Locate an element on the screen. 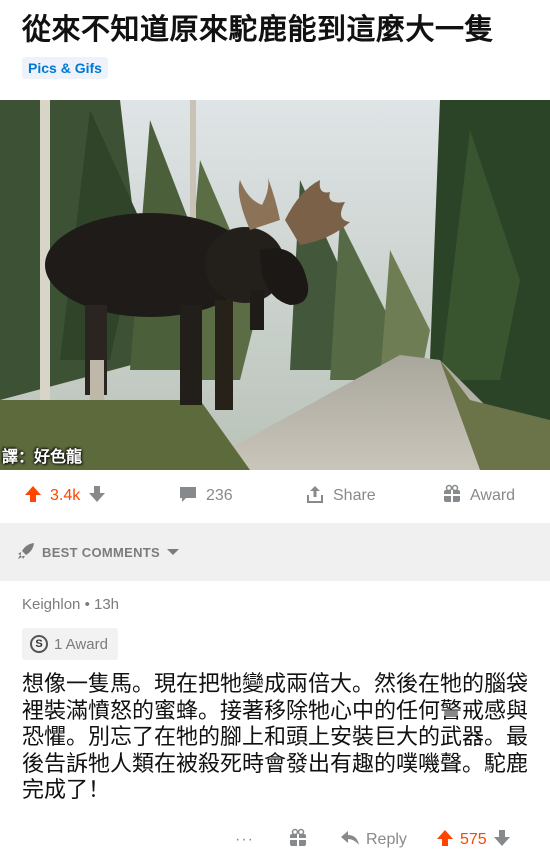  comments-button: 236 is located at coordinates (205, 496).